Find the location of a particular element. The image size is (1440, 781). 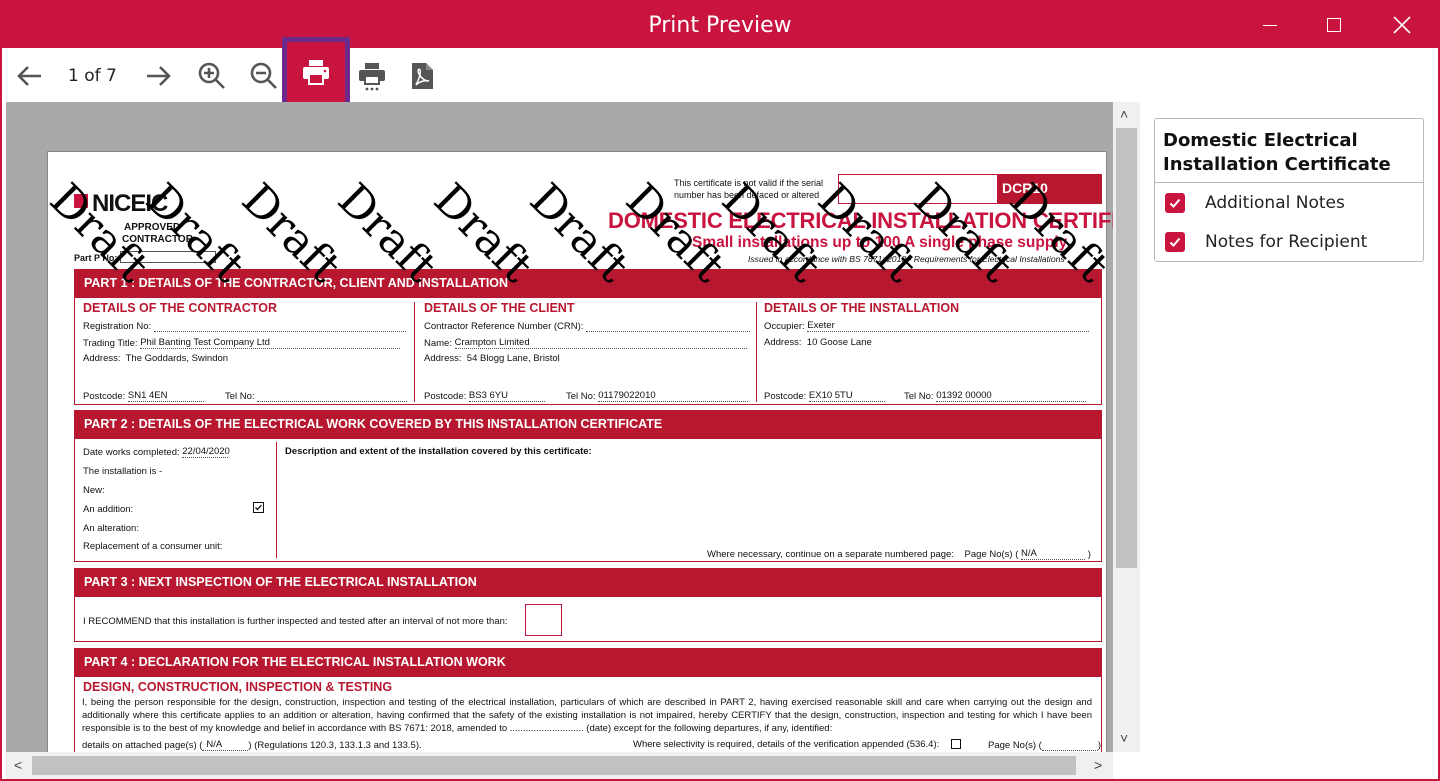

vertical-scrollbar: ˄ ˅ is located at coordinates (1126, 427).